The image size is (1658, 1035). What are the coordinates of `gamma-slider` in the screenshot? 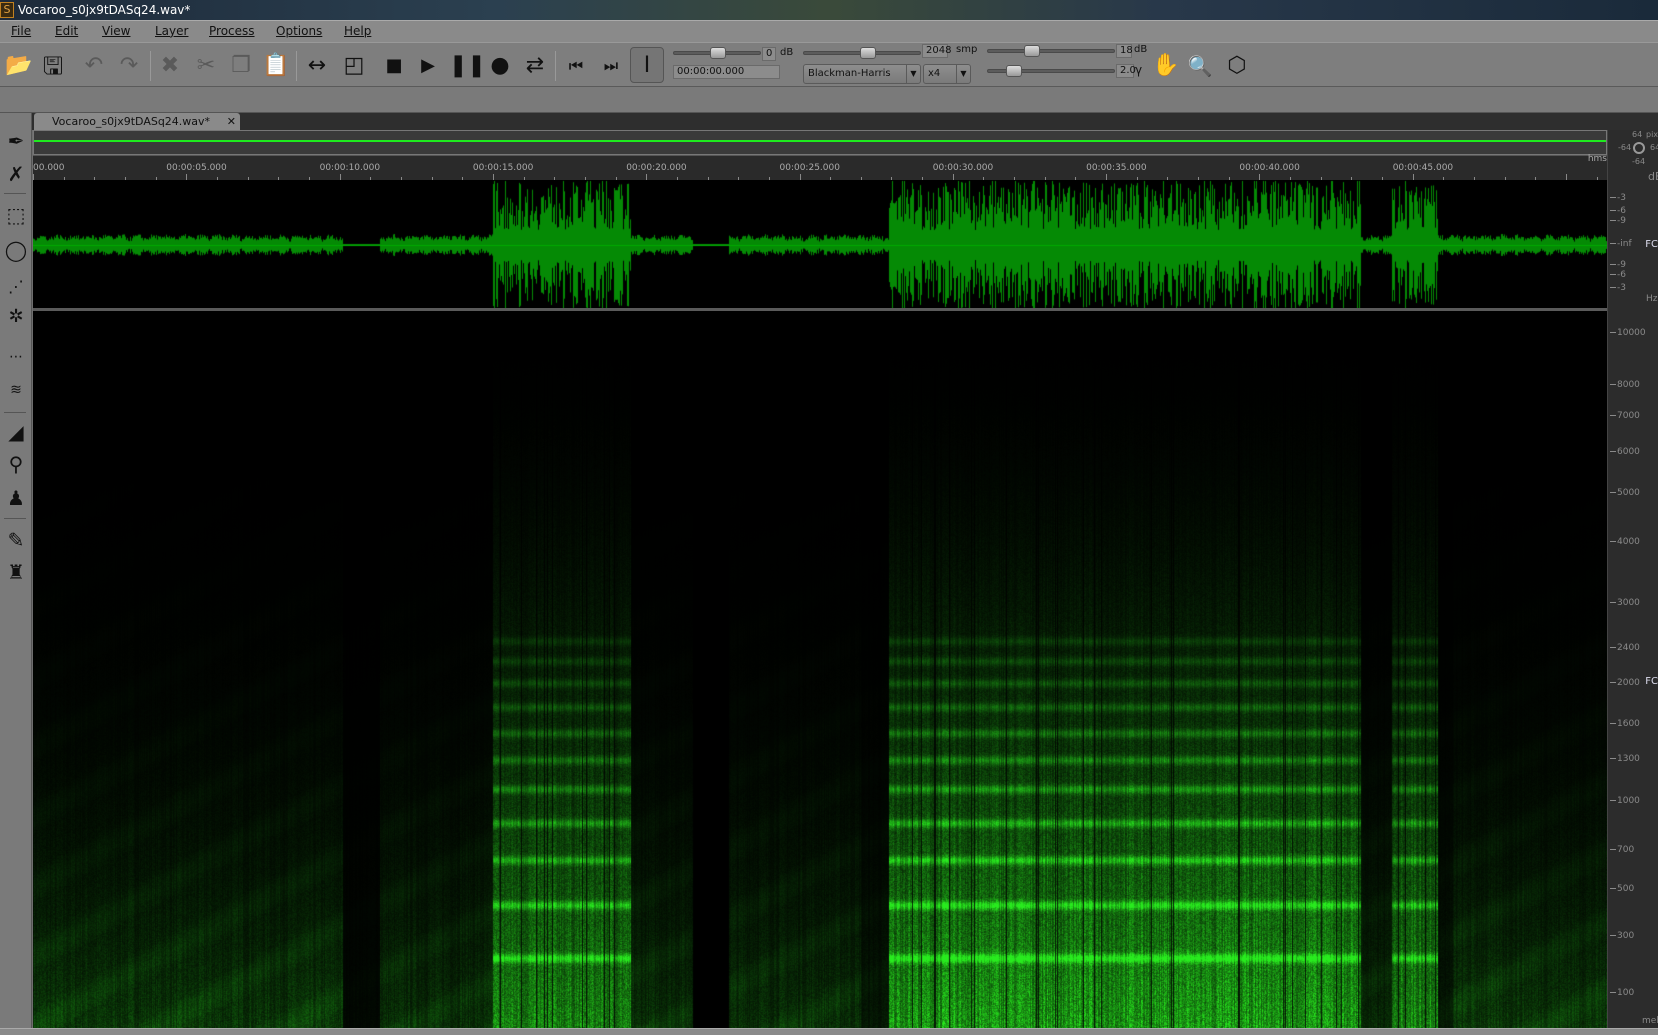 It's located at (1051, 71).